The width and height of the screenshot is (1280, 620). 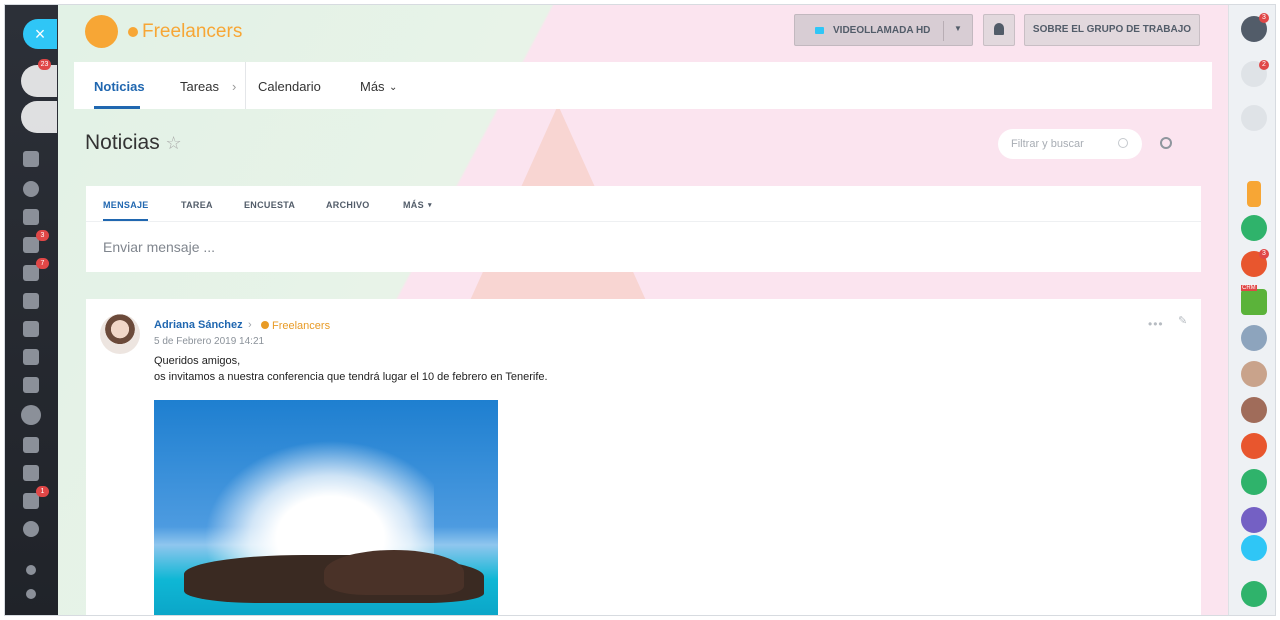 I want to click on lock-icon, so click(x=1254, y=228).